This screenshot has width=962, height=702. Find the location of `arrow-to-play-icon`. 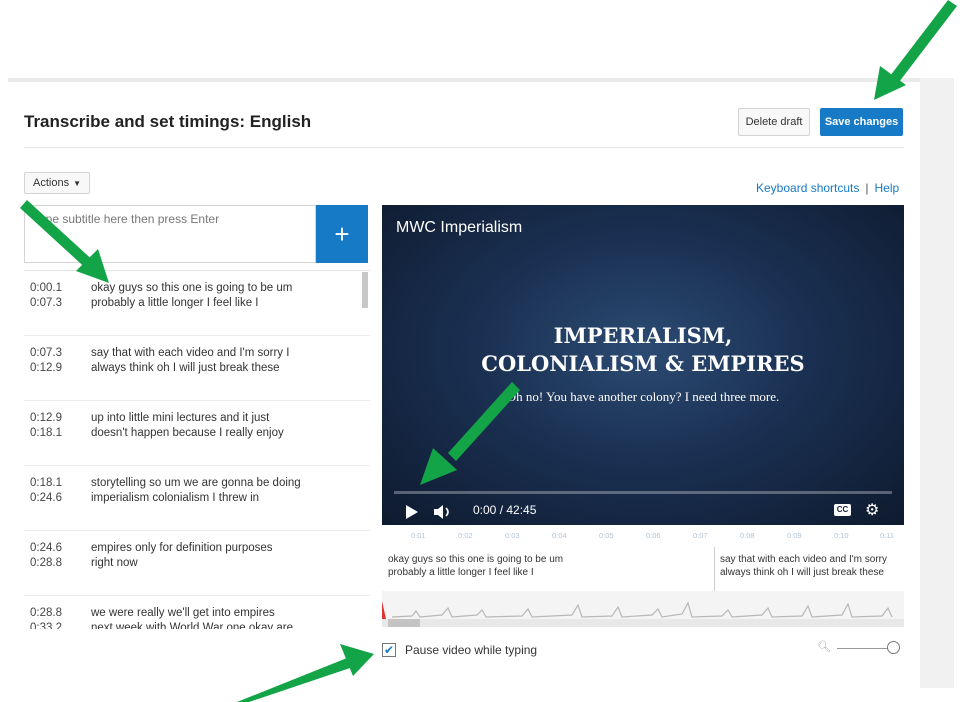

arrow-to-play-icon is located at coordinates (470, 433).